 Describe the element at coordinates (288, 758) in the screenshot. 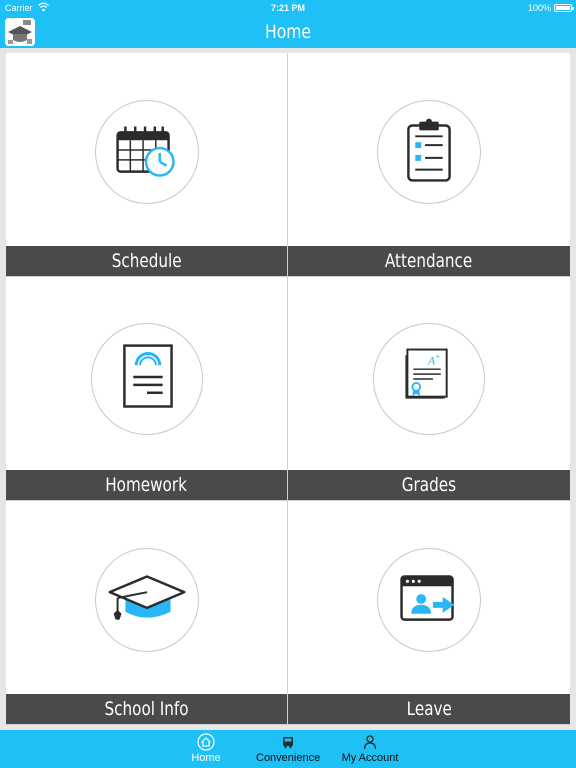

I see `tab-label: Convenience` at that location.